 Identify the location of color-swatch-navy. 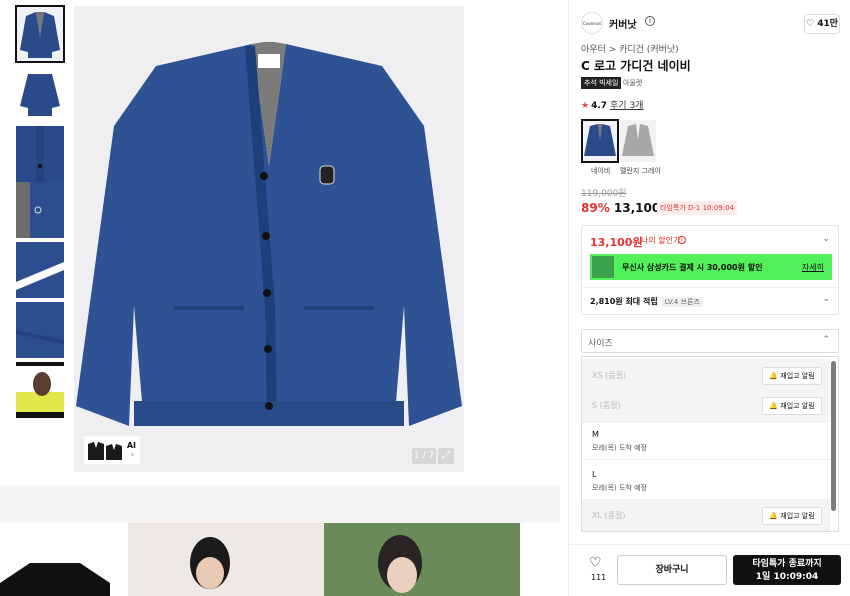
(600, 141).